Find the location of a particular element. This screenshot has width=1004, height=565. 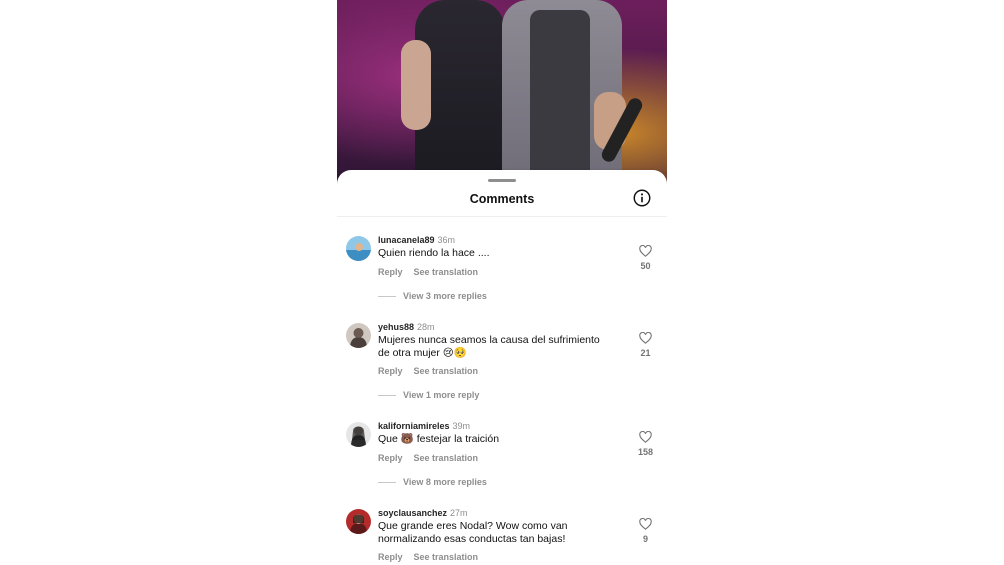

like-count: 9 is located at coordinates (645, 539).